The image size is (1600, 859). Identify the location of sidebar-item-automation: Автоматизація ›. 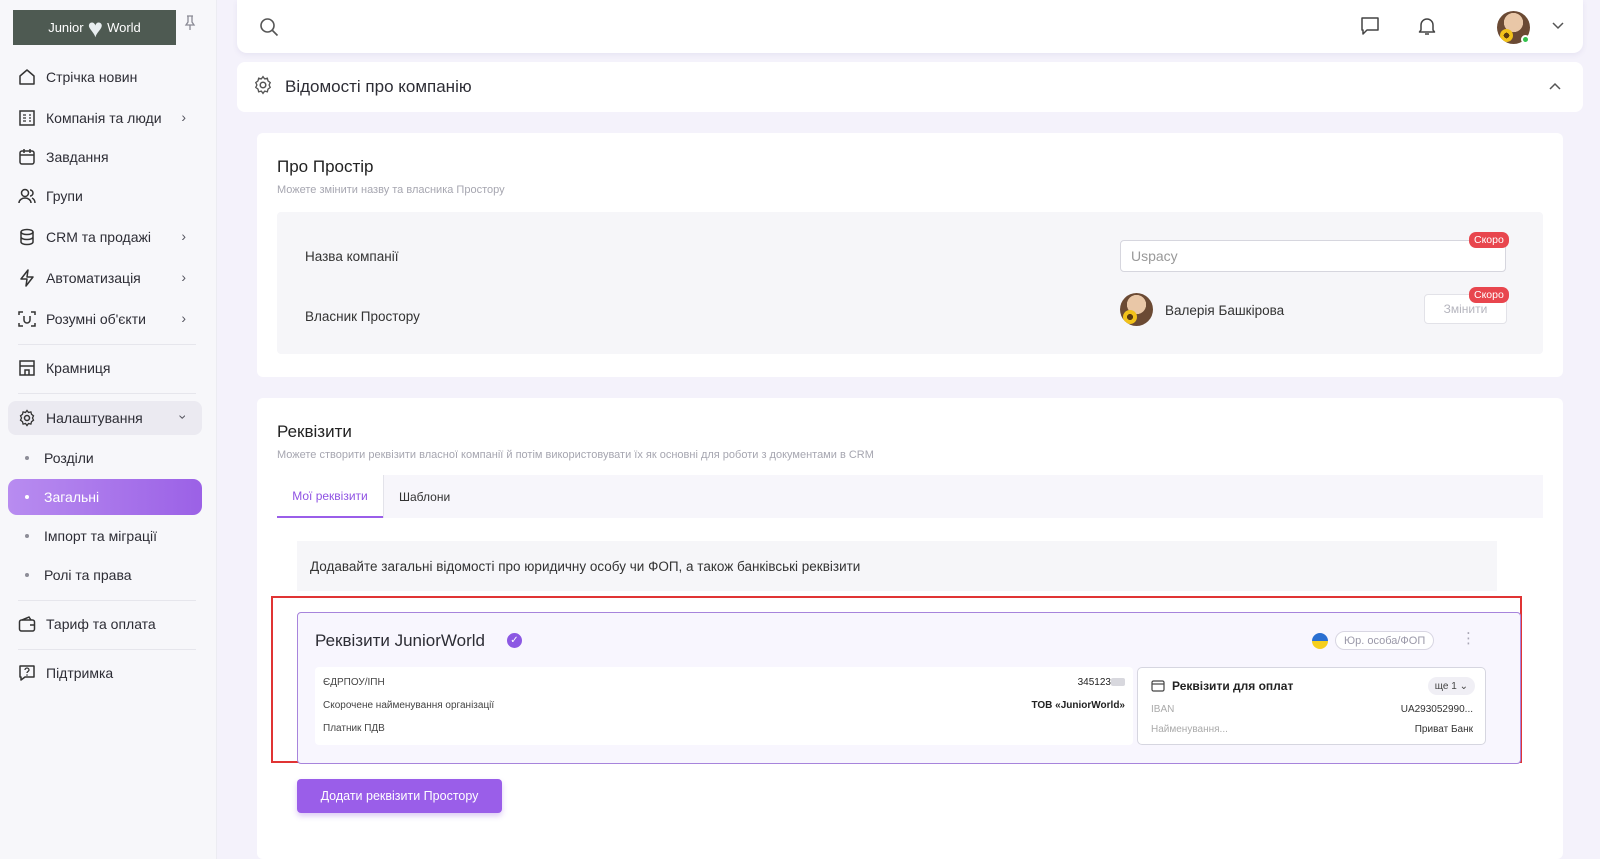
(105, 278).